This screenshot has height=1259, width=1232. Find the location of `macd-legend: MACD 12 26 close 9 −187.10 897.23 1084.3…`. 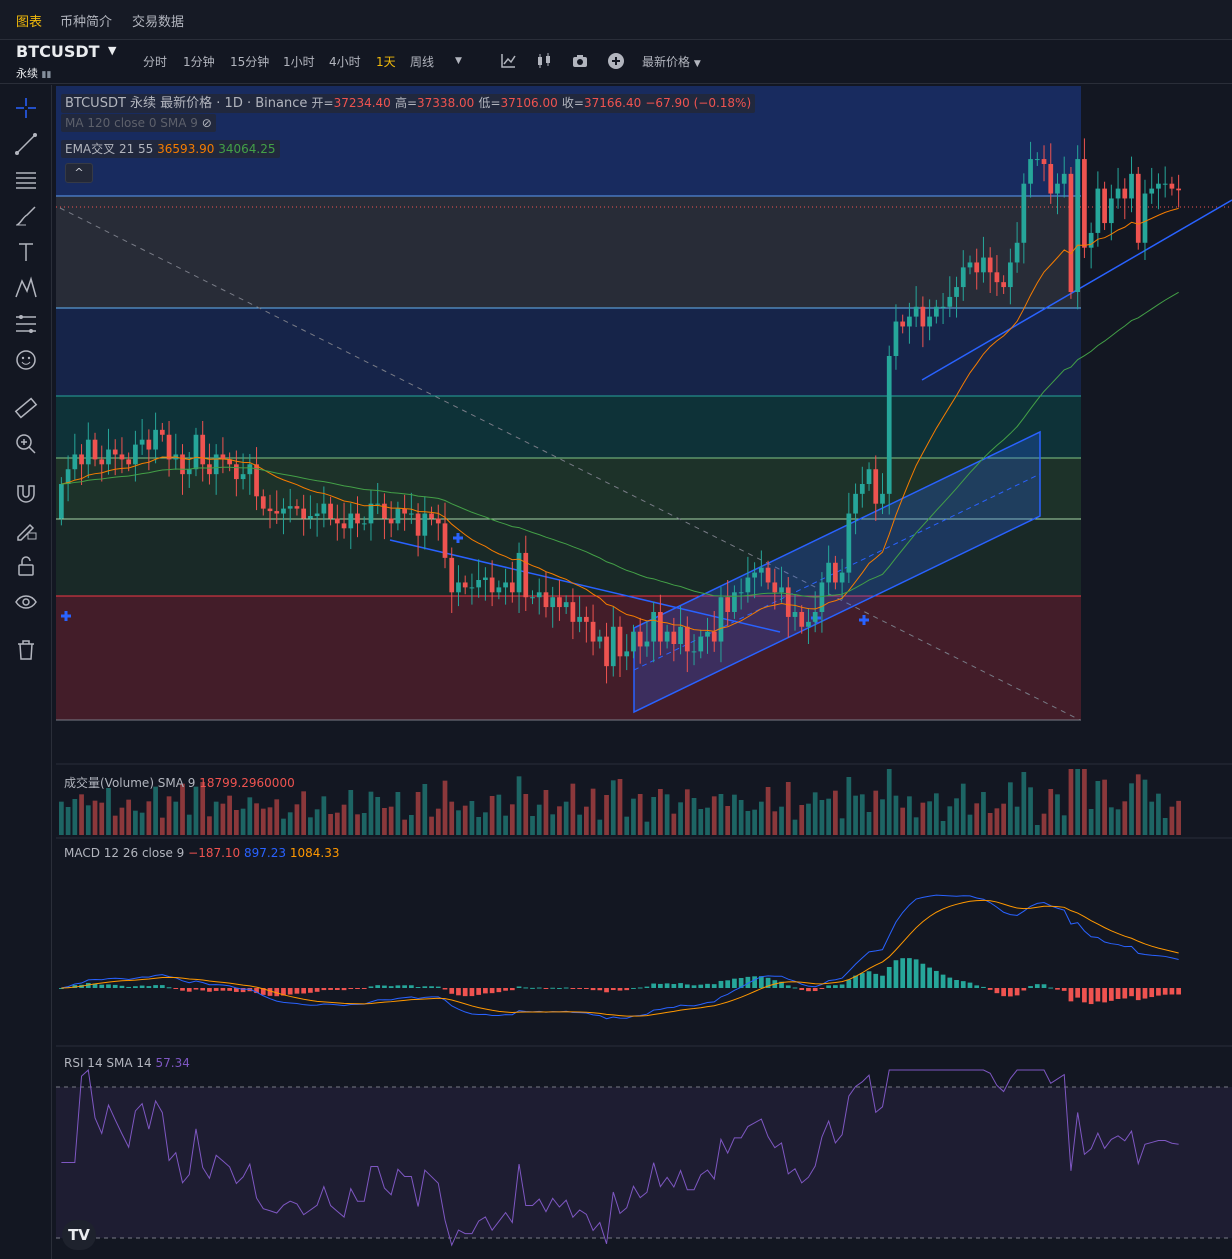

macd-legend: MACD 12 26 close 9 −187.10 897.23 1084.3… is located at coordinates (202, 853).